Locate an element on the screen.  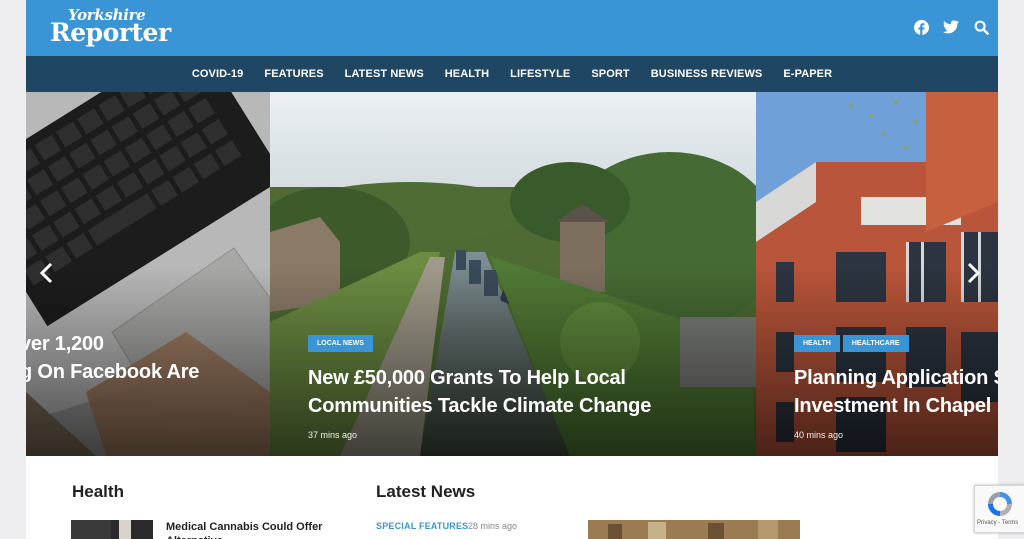
nav-item-business-reviews: BUSINESS REVIEWS is located at coordinates (707, 74).